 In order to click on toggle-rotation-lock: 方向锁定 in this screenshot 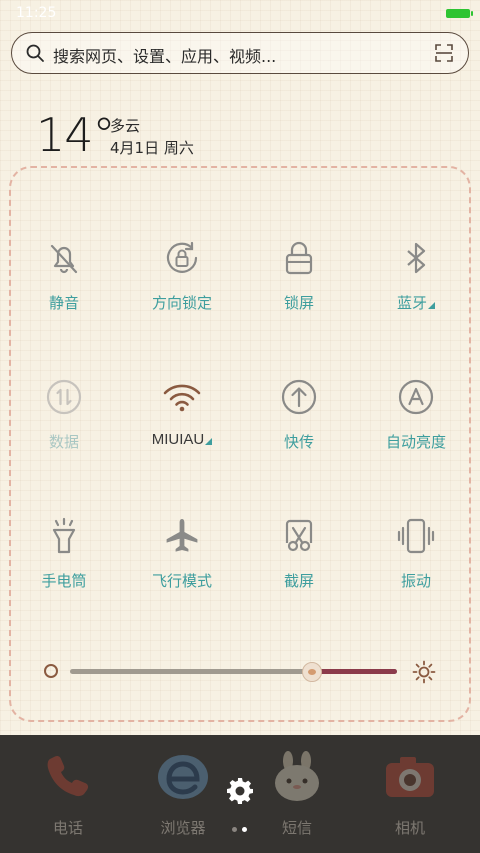, I will do `click(182, 293)`.